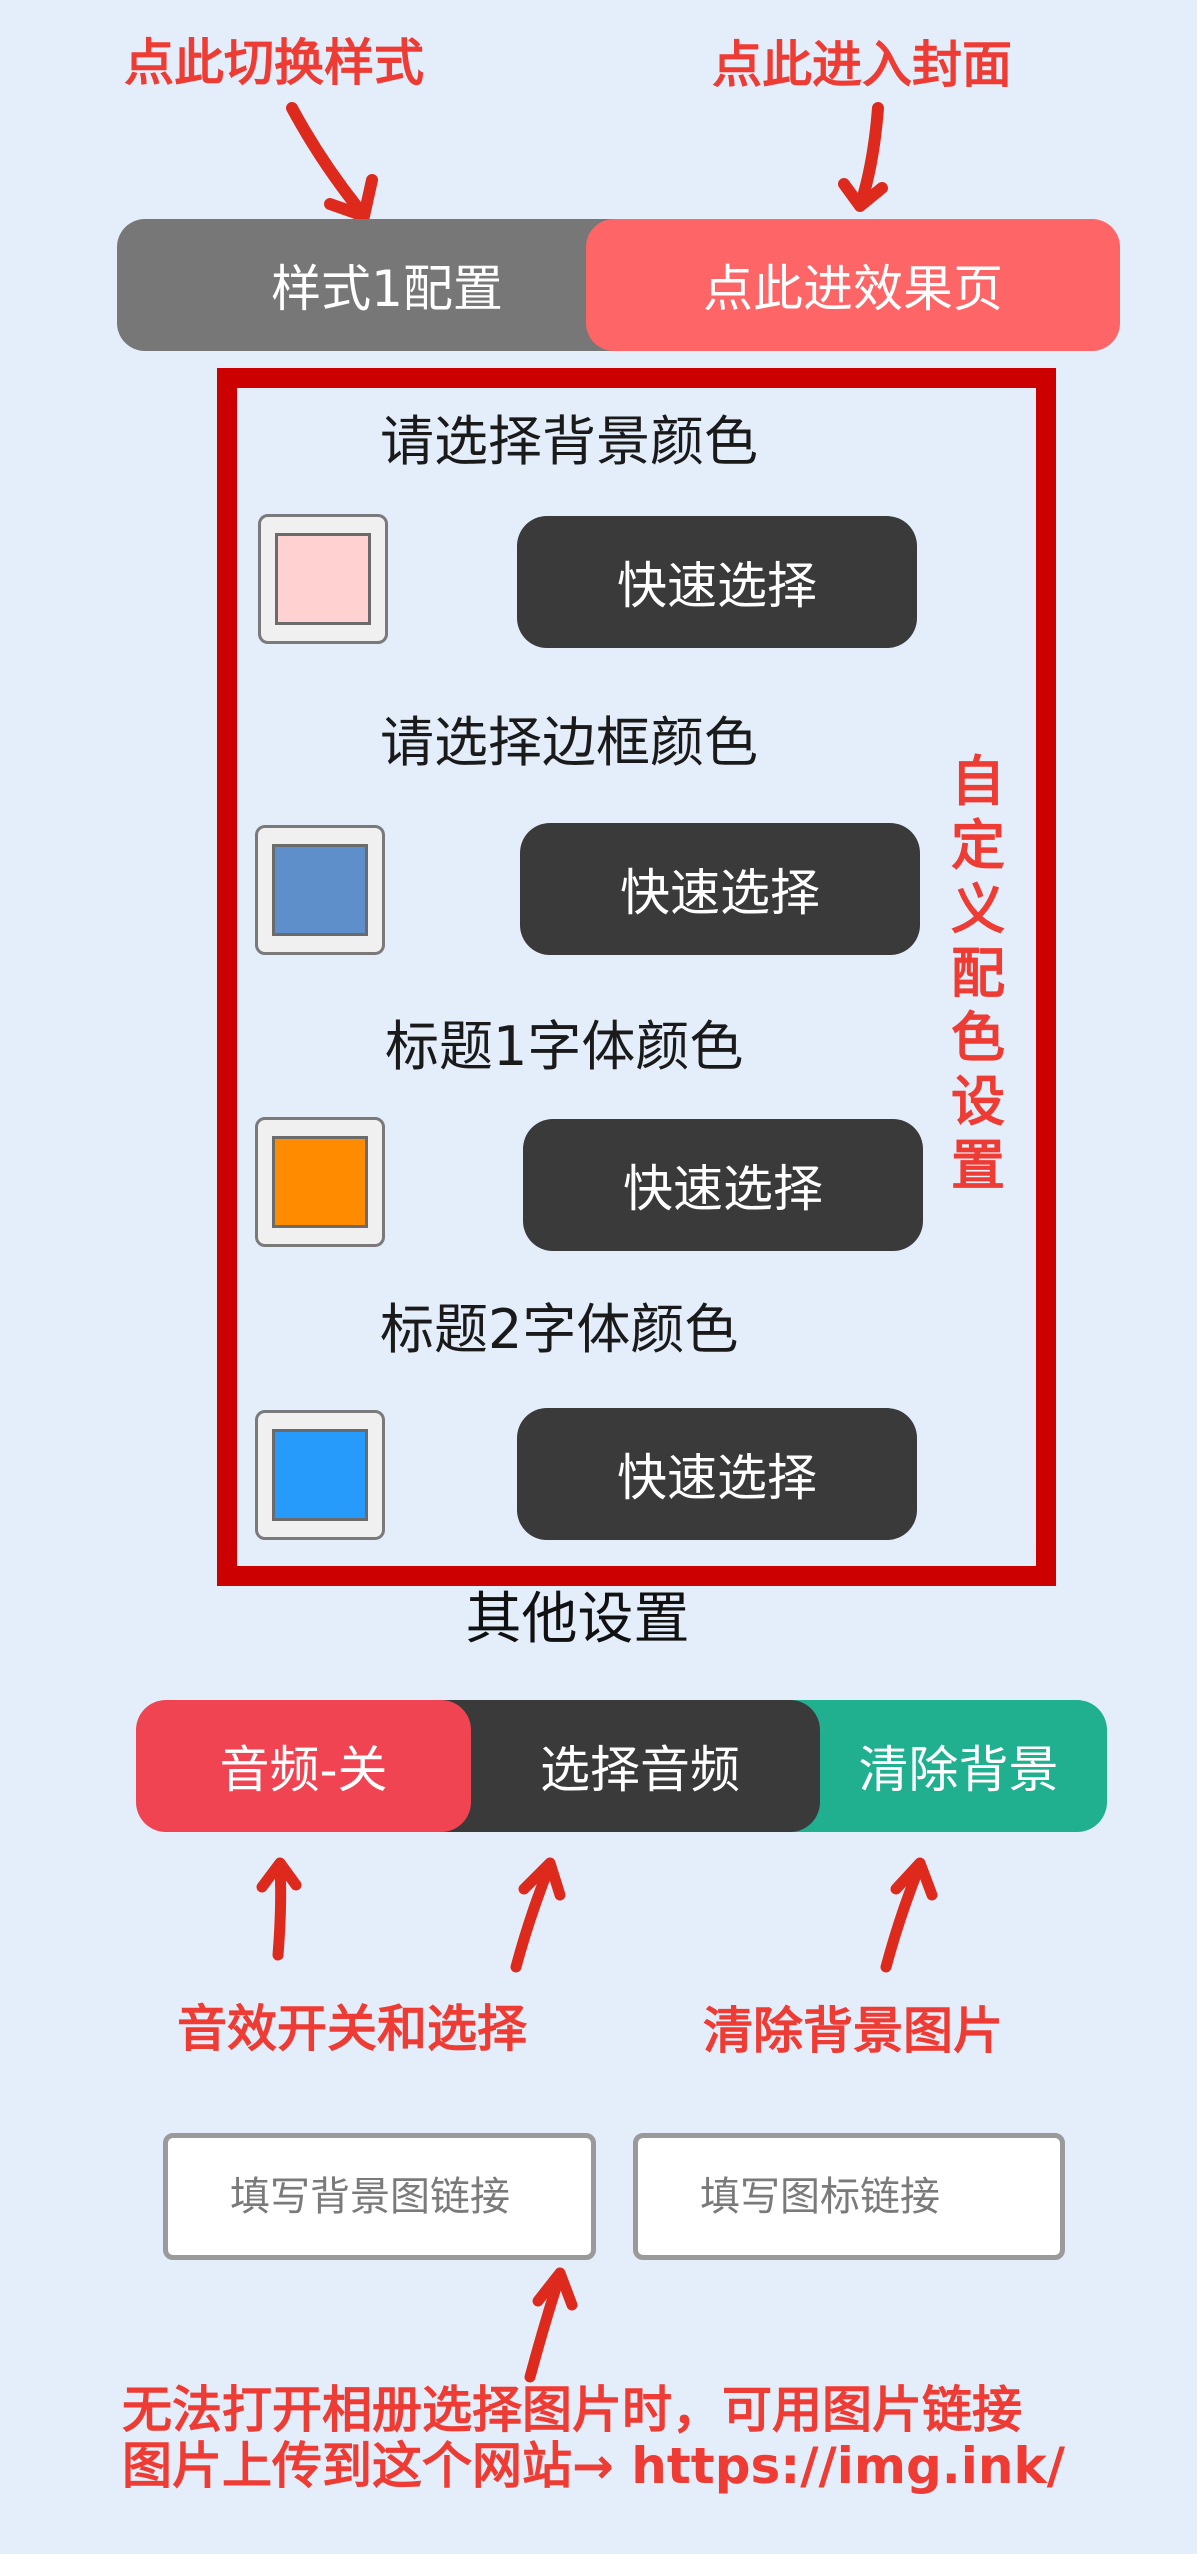 The image size is (1197, 2554). I want to click on effect-page-button: 点此进效果页, so click(853, 285).